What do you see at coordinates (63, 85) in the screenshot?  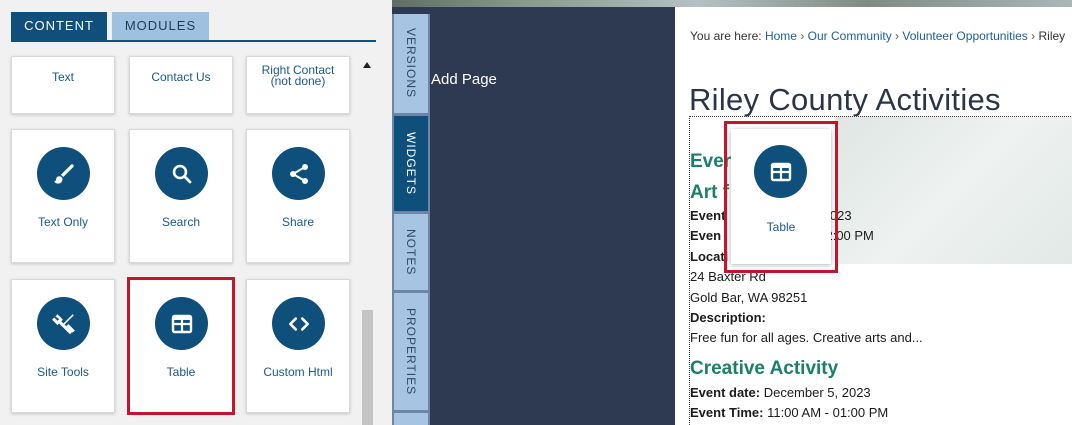 I see `widget-text: Text` at bounding box center [63, 85].